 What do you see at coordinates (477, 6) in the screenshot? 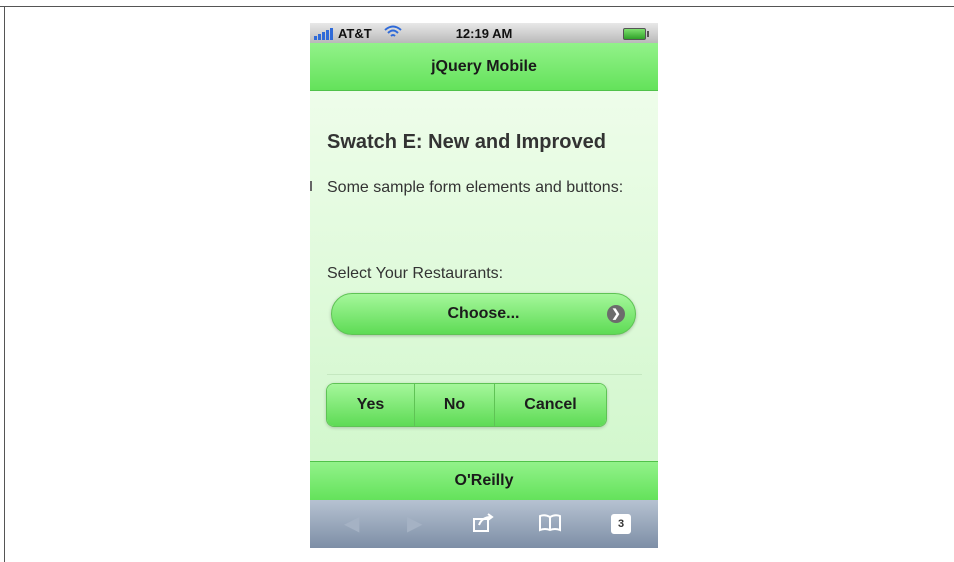
I see `frame-border-top` at bounding box center [477, 6].